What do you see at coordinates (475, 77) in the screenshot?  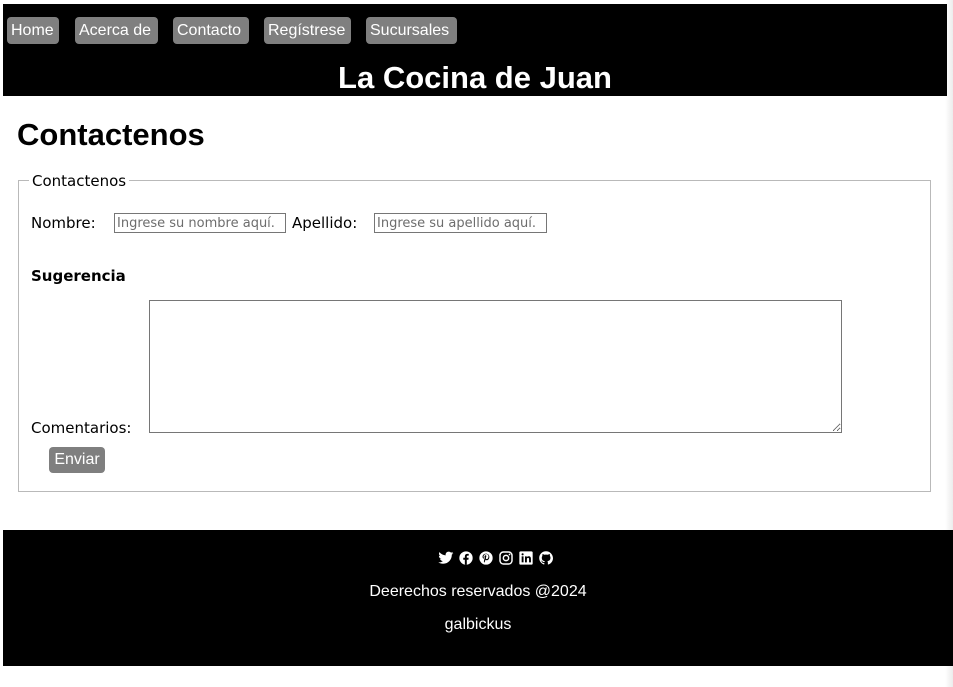 I see `site-title: La Cocina de Juan` at bounding box center [475, 77].